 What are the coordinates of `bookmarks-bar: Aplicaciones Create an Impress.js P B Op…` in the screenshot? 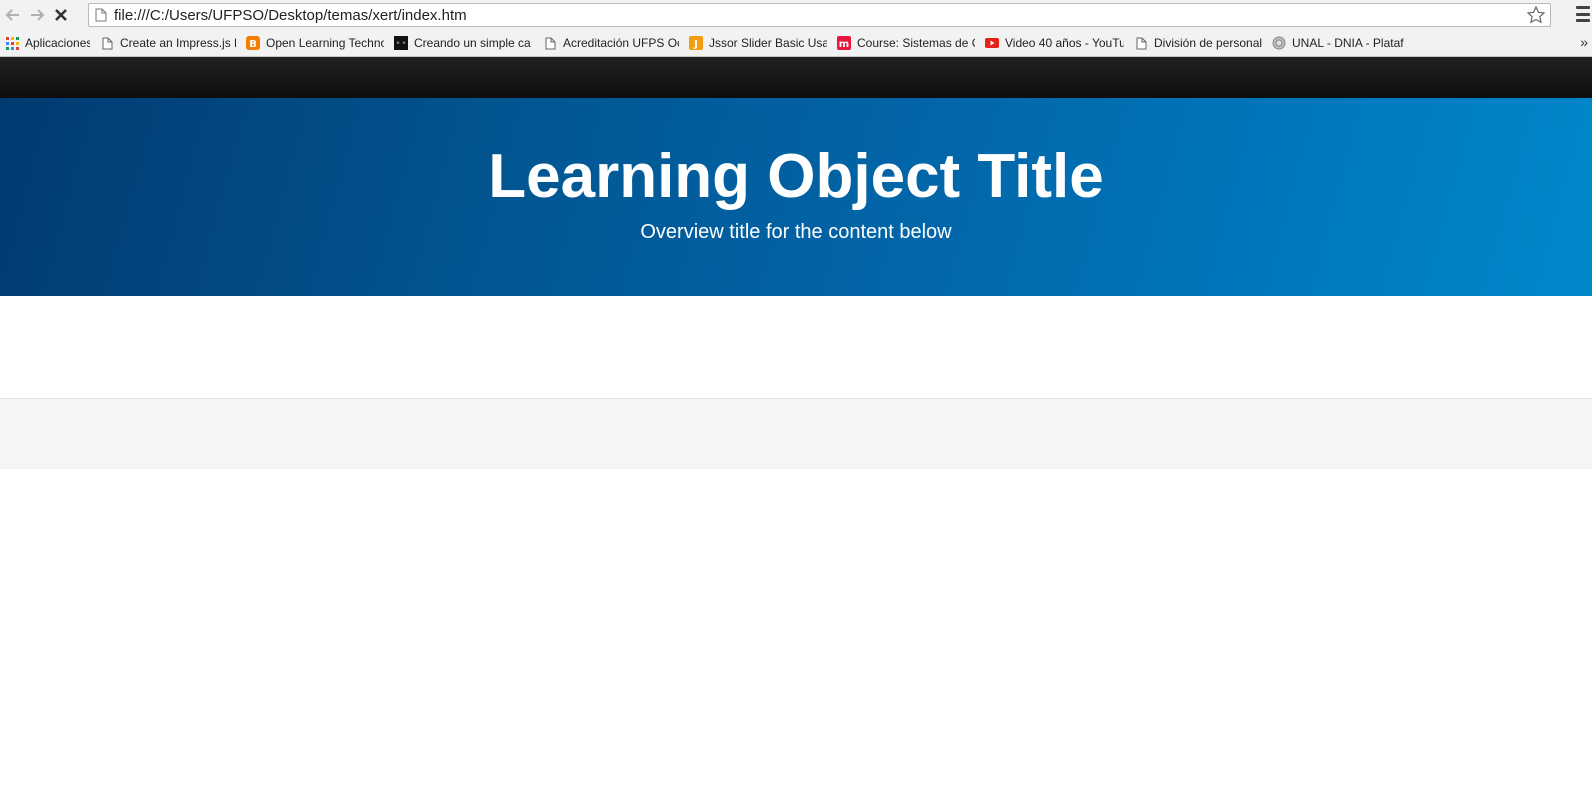 It's located at (796, 43).